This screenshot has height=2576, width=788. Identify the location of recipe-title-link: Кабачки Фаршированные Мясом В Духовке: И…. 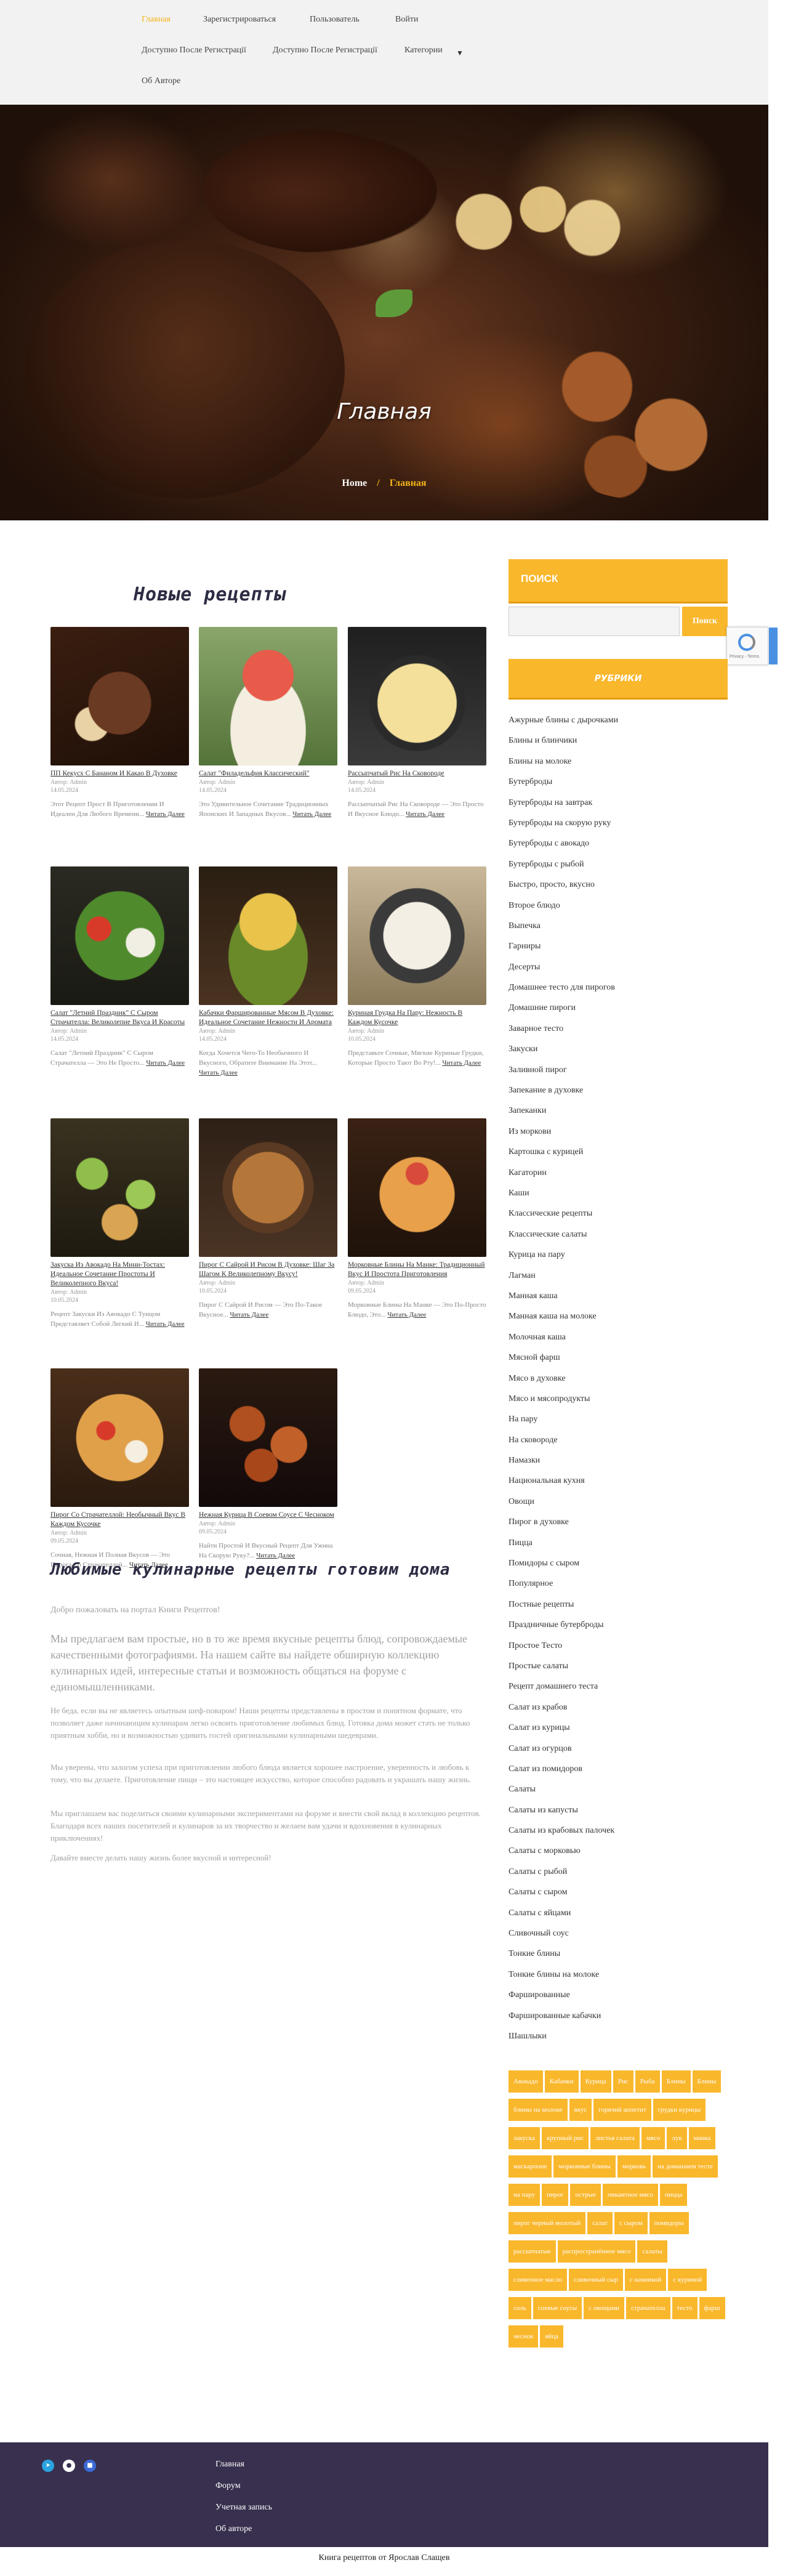
(268, 1018).